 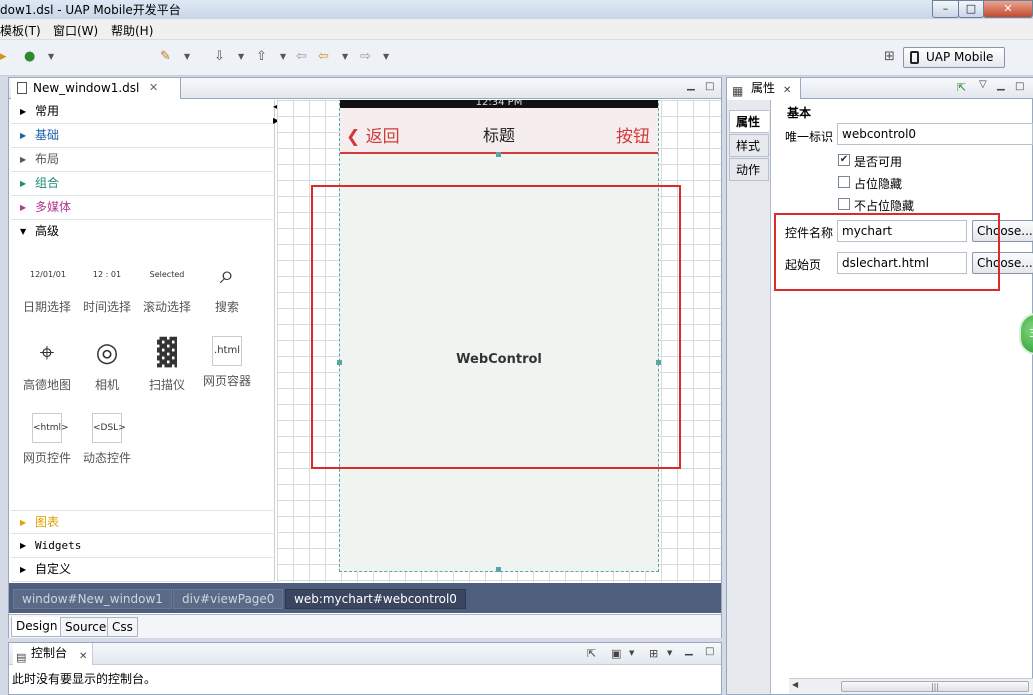 I want to click on palette-category-advanced: ▼ 高级, so click(x=142, y=232).